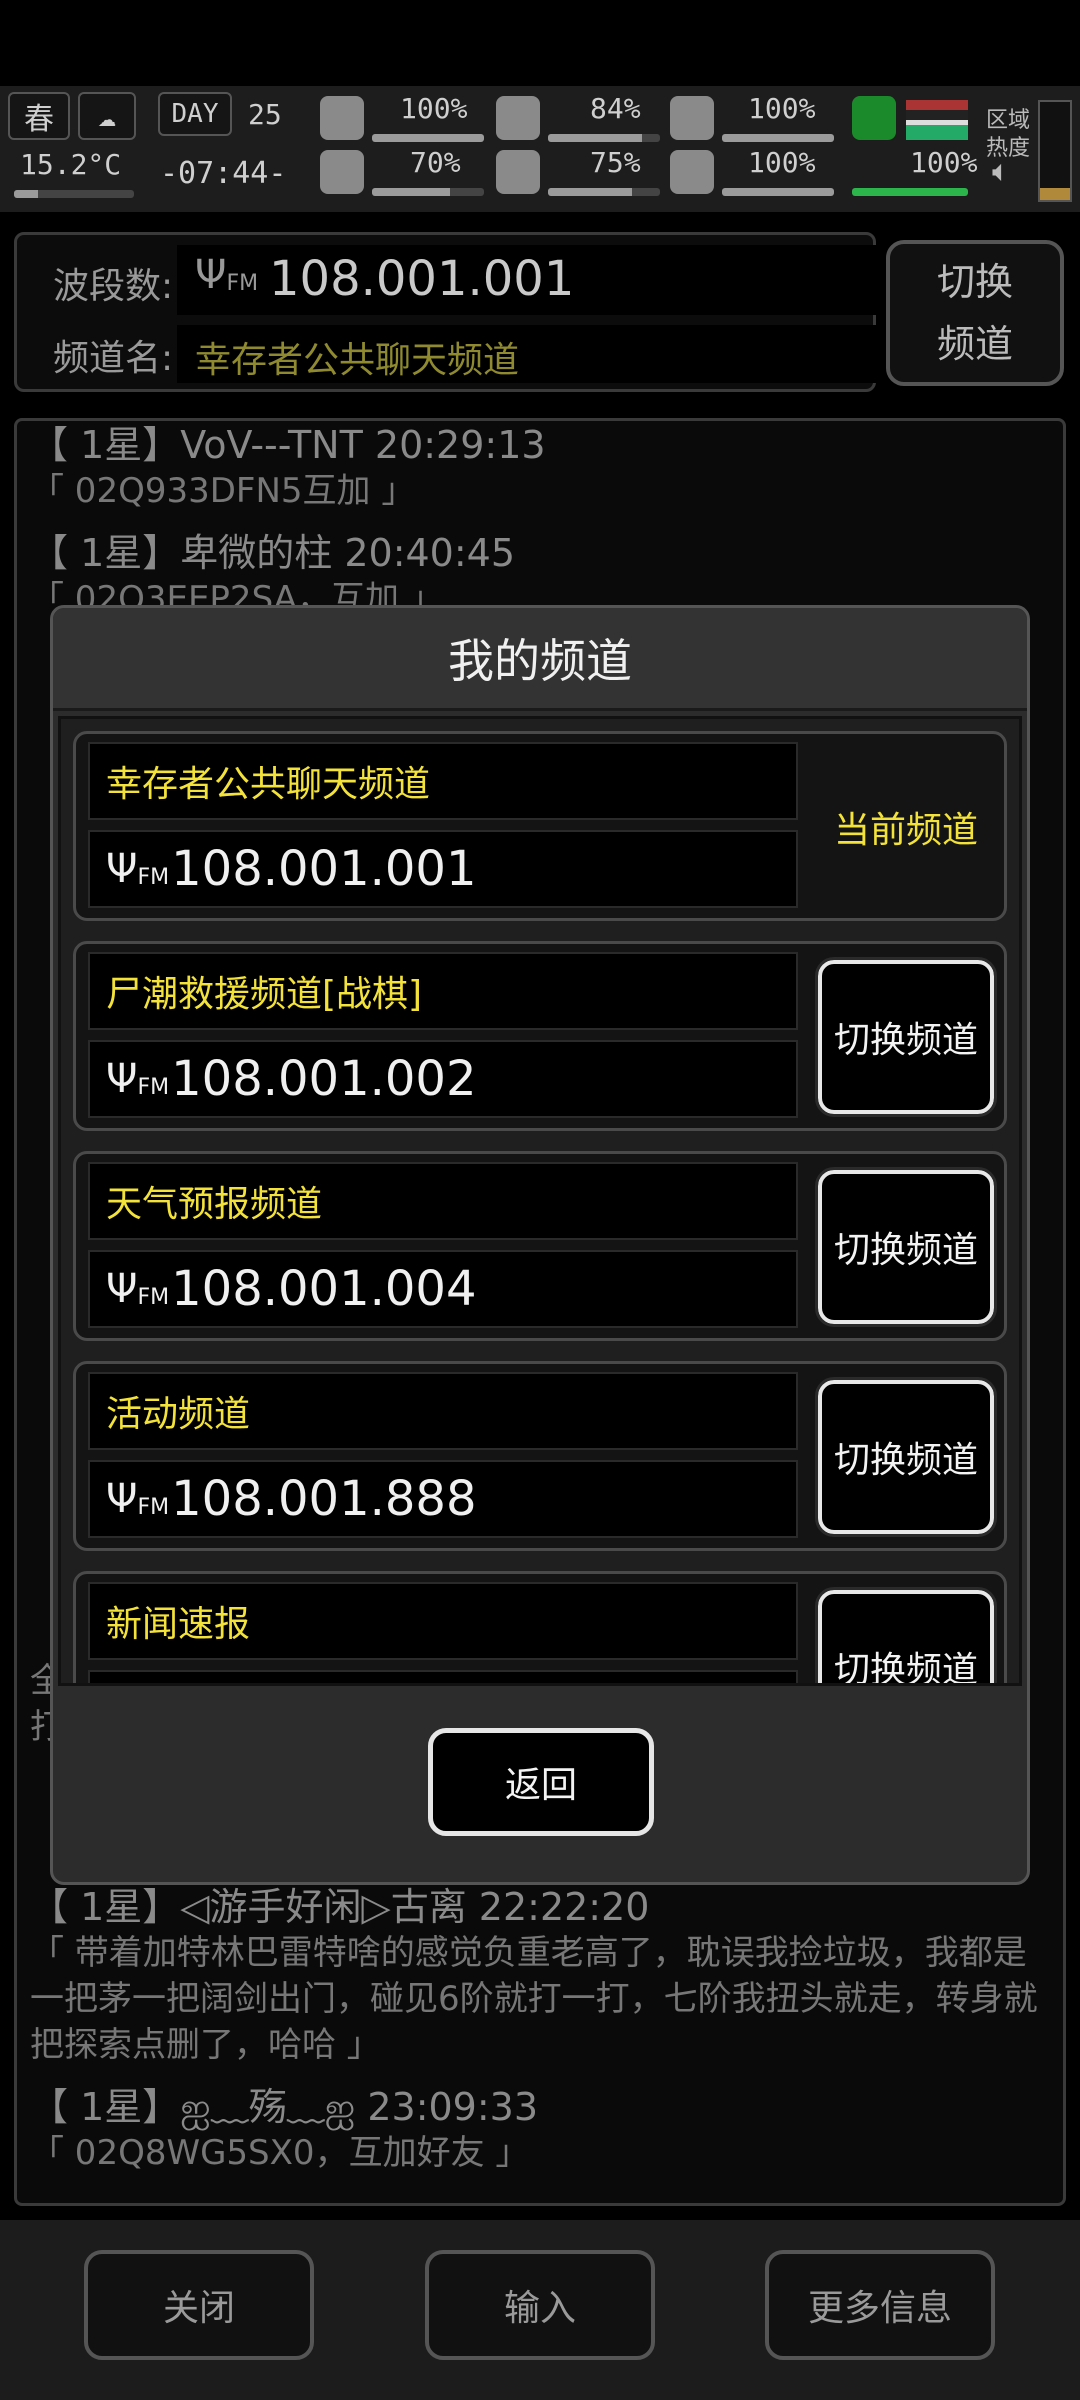 The image size is (1080, 2400). What do you see at coordinates (1001, 171) in the screenshot?
I see `speaker-icon: 🔈︎` at bounding box center [1001, 171].